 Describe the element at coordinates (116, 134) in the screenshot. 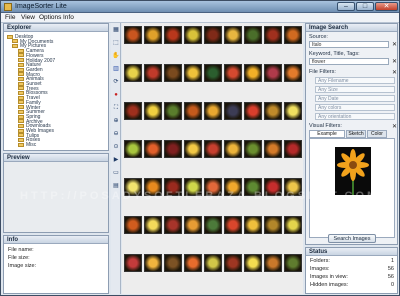

I see `zoom-out-icon: ⊖` at that location.